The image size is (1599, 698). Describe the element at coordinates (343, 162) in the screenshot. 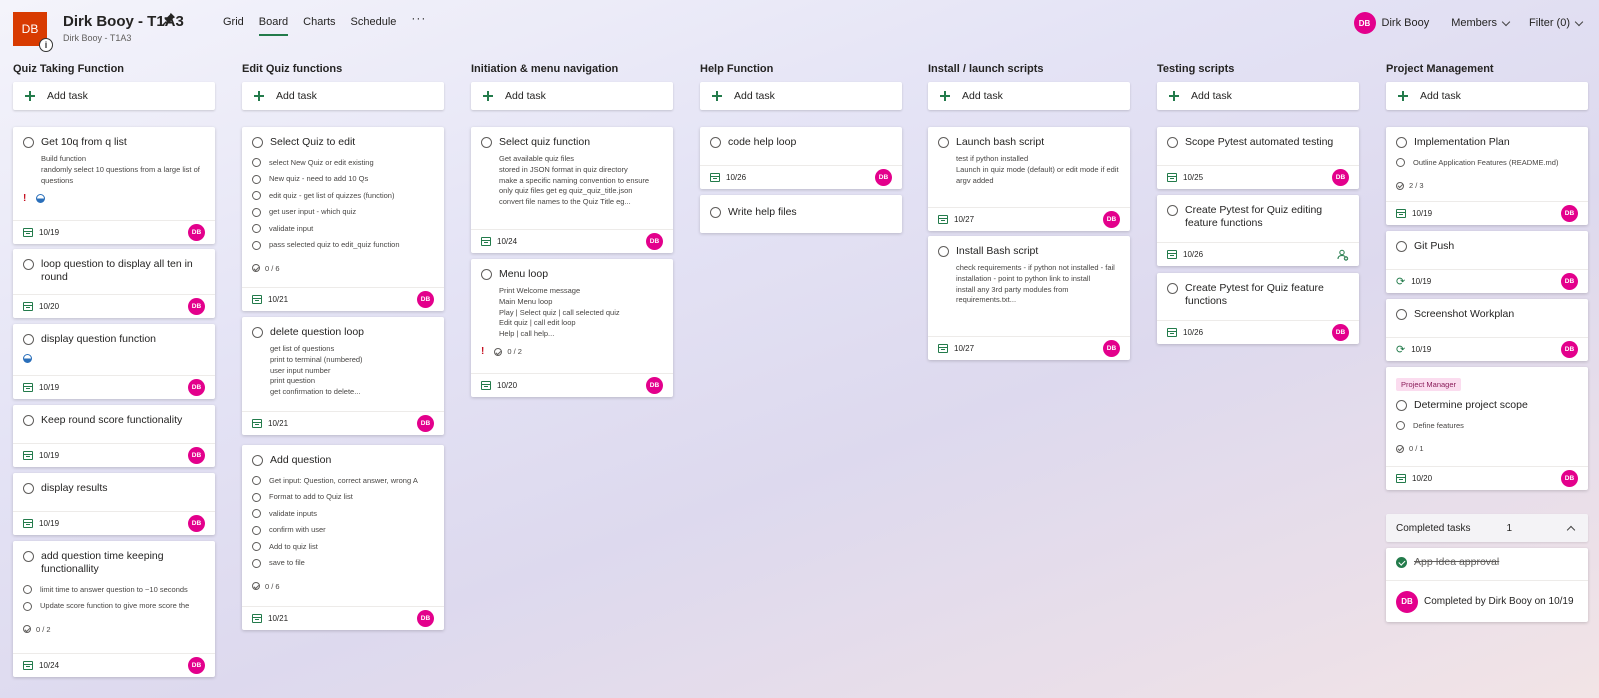

I see `checklist-item: select New Quiz or edit existing` at that location.